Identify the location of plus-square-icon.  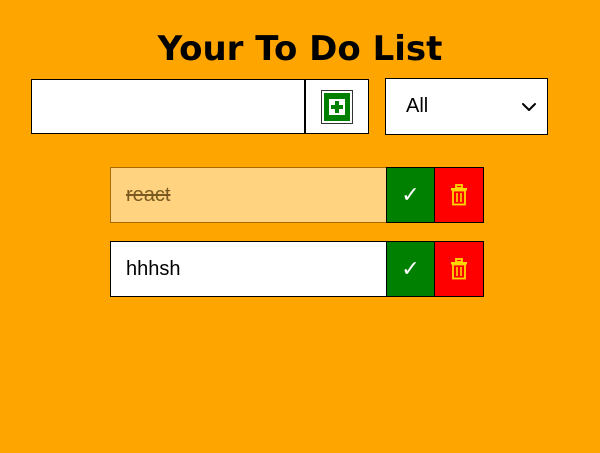
(337, 106).